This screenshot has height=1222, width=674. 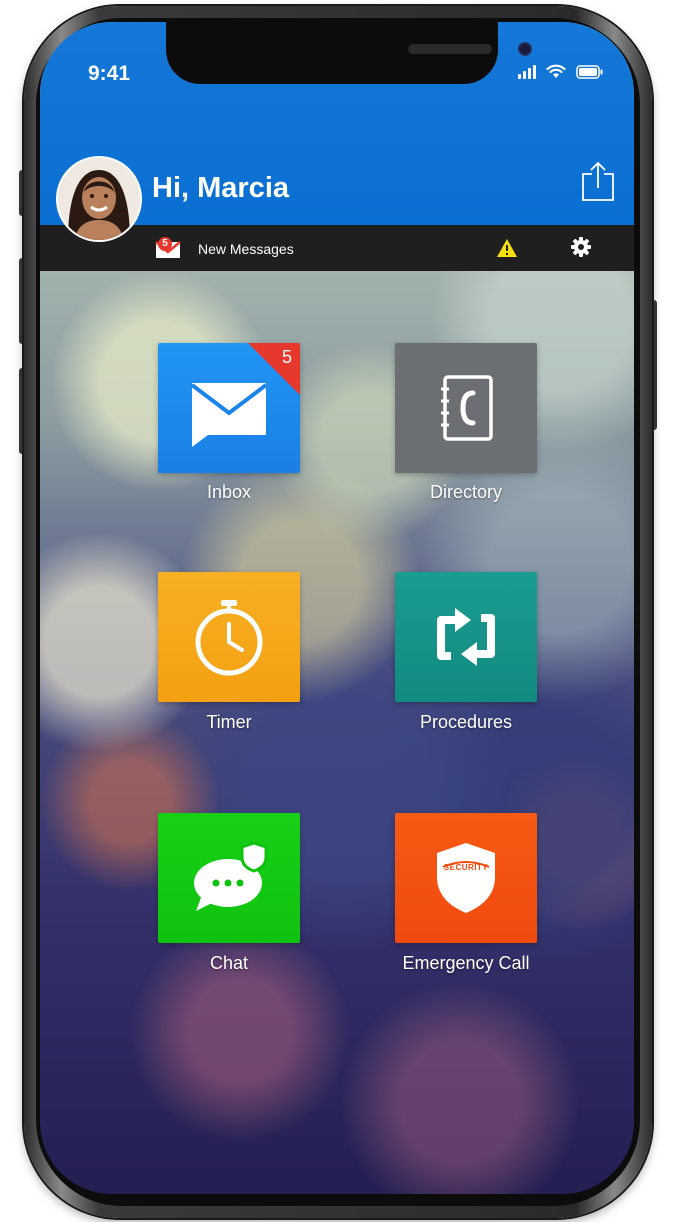 I want to click on cellular-signal-icon, so click(x=527, y=71).